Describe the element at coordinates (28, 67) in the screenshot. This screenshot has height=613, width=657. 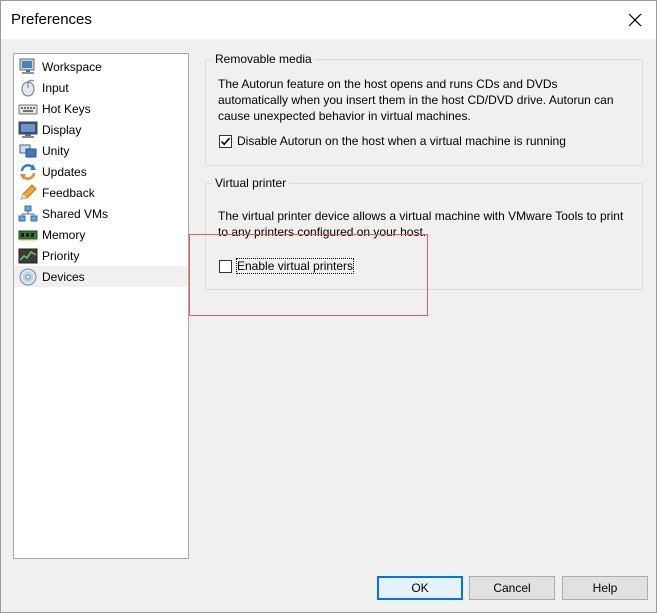
I see `workspace-icon` at that location.